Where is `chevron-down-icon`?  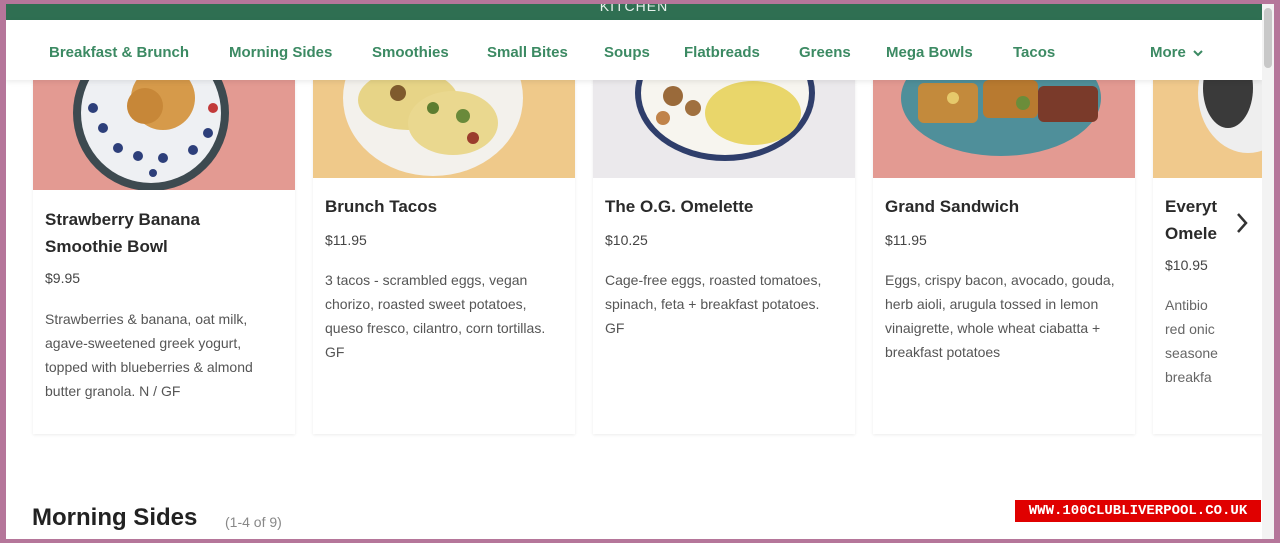
chevron-down-icon is located at coordinates (1198, 52).